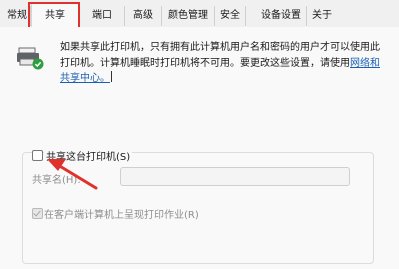 This screenshot has width=399, height=269. What do you see at coordinates (72, 174) in the screenshot?
I see `red-arrow-annotation` at bounding box center [72, 174].